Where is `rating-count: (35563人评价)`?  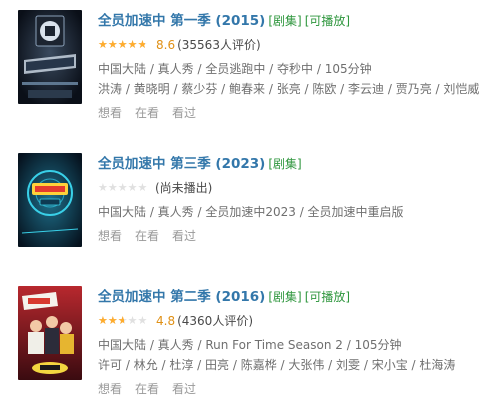
rating-count: (35563人评价) is located at coordinates (219, 45).